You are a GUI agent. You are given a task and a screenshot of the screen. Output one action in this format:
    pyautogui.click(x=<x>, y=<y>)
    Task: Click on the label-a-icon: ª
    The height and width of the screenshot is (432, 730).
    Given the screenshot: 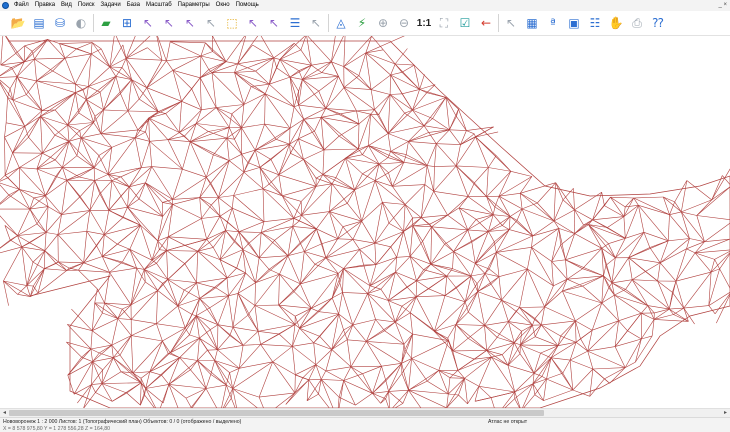 What is the action you would take?
    pyautogui.click(x=553, y=23)
    